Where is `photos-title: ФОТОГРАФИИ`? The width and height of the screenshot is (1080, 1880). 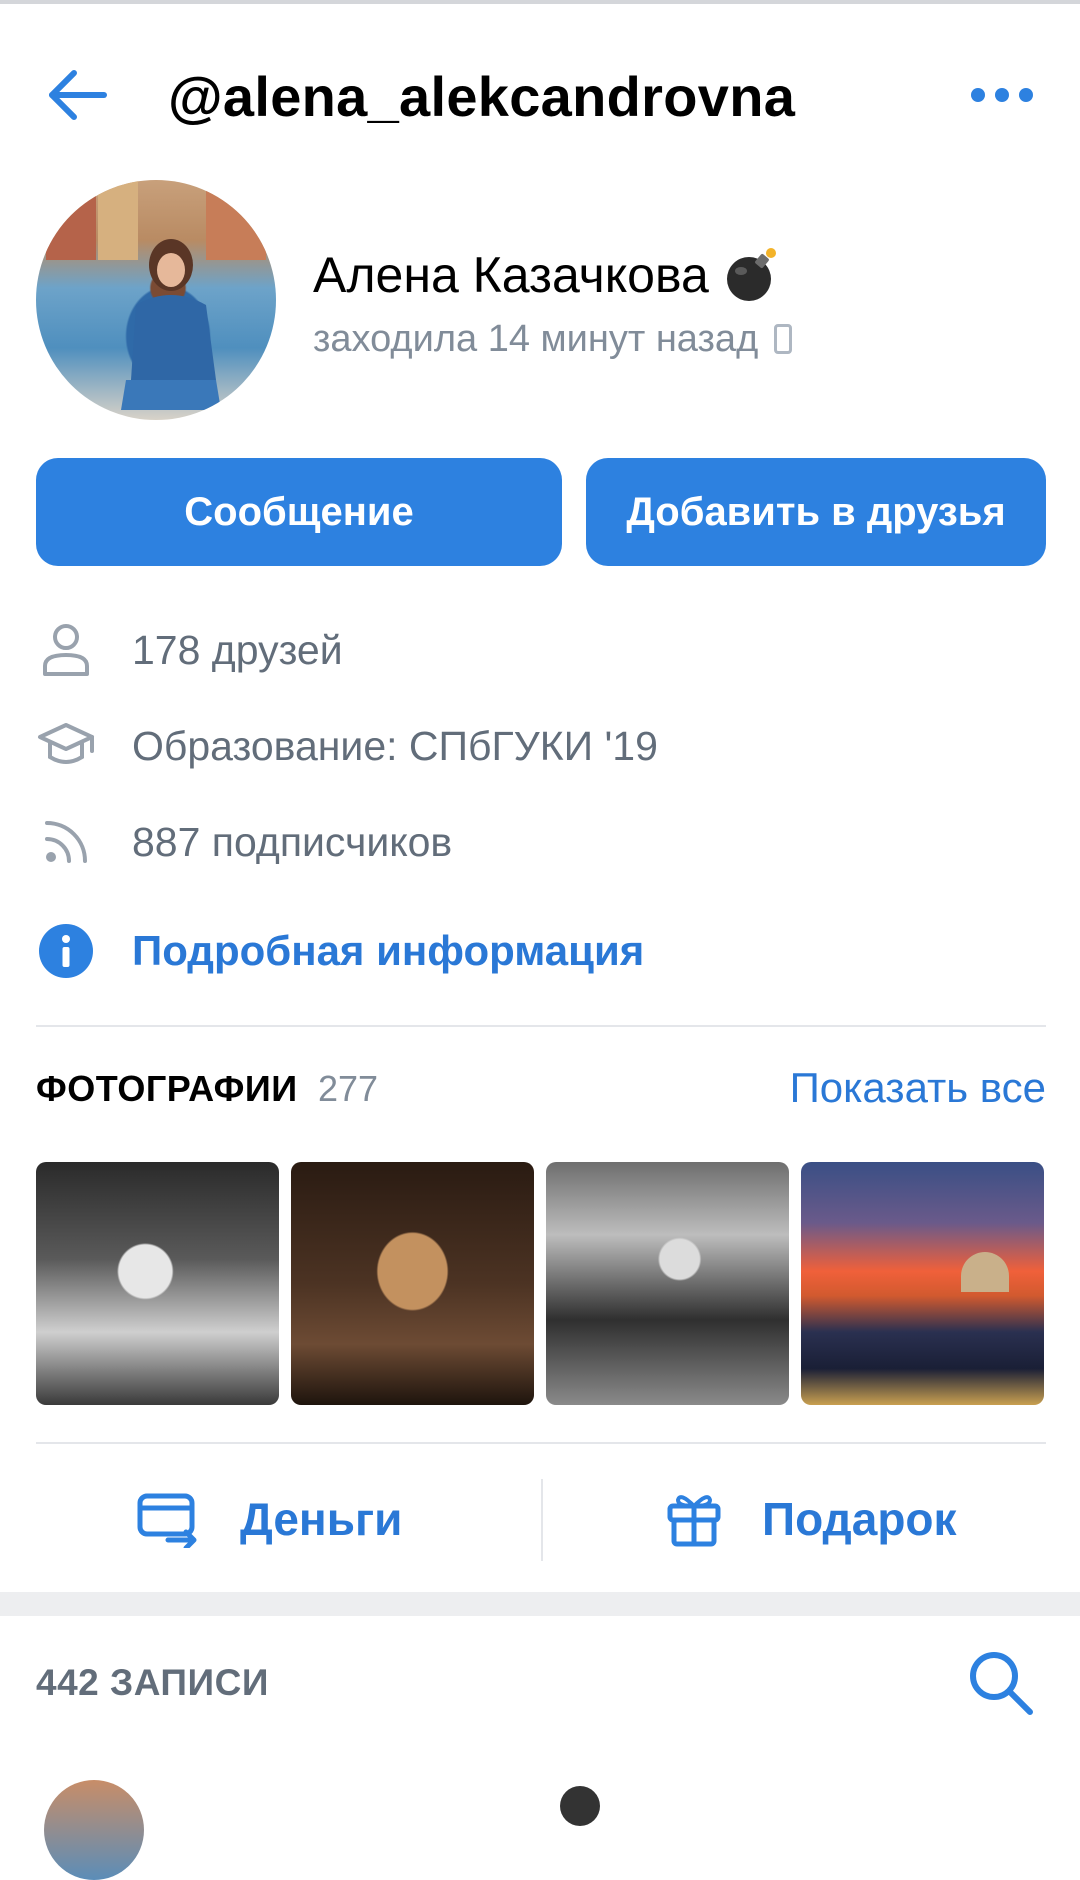
photos-title: ФОТОГРАФИИ is located at coordinates (167, 1088).